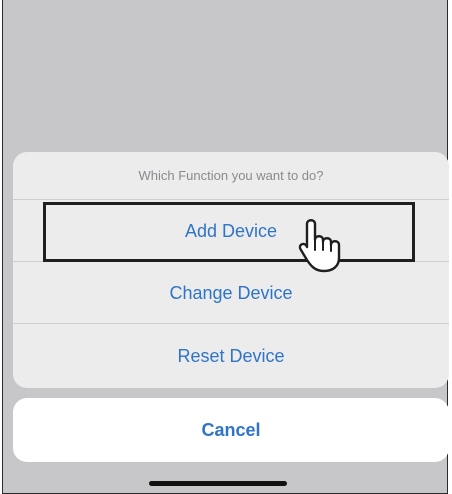 The width and height of the screenshot is (452, 494). What do you see at coordinates (231, 430) in the screenshot?
I see `cancel-button: Cancel` at bounding box center [231, 430].